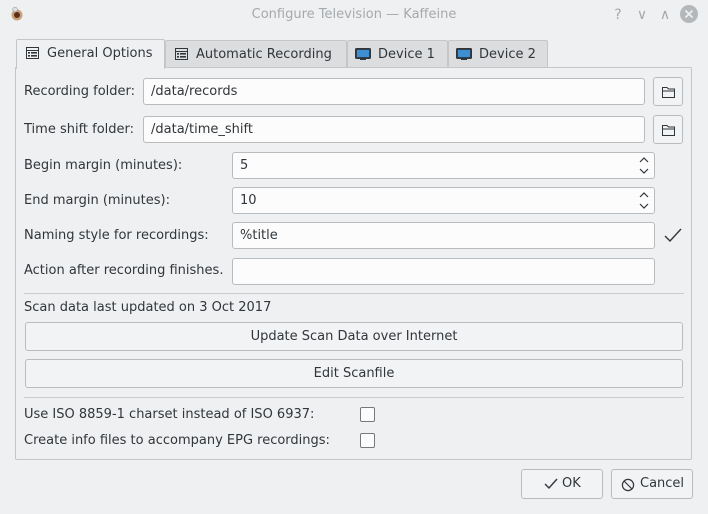 The height and width of the screenshot is (514, 708). Describe the element at coordinates (202, 129) in the screenshot. I see `time-shift-folder-value: /data/time_shift` at that location.